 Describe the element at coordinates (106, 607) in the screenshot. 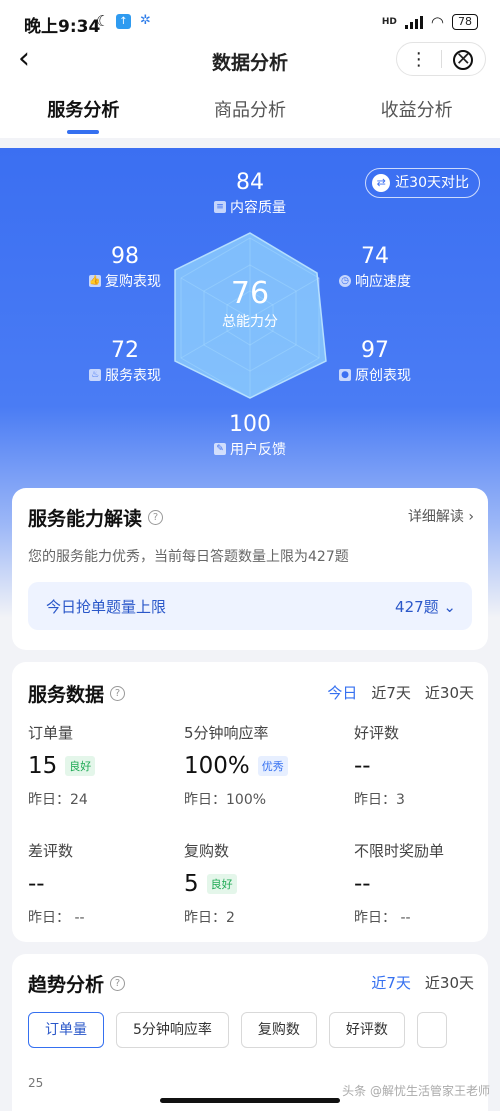

I see `daily-limit-label: 今日抢单题量上限` at that location.